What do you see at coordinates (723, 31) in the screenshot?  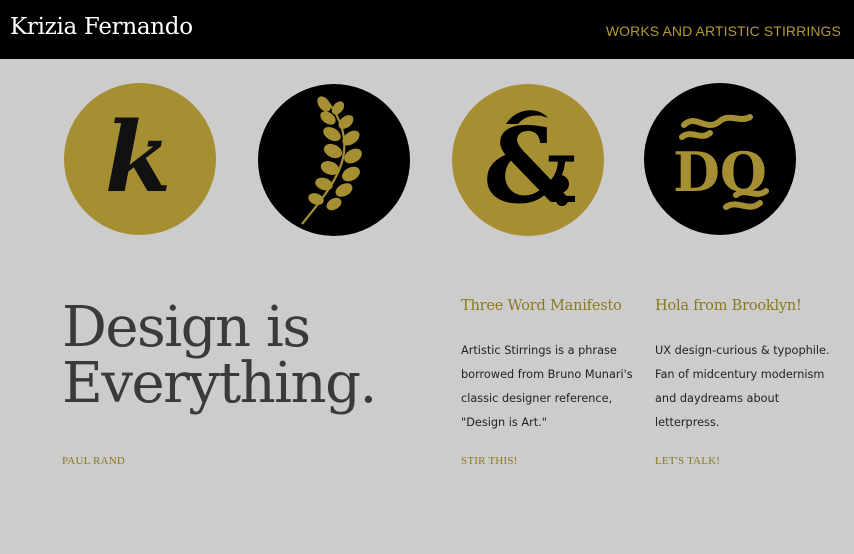 I see `nav-works-link: WORKS AND ARTISTIC STIRRINGS` at bounding box center [723, 31].